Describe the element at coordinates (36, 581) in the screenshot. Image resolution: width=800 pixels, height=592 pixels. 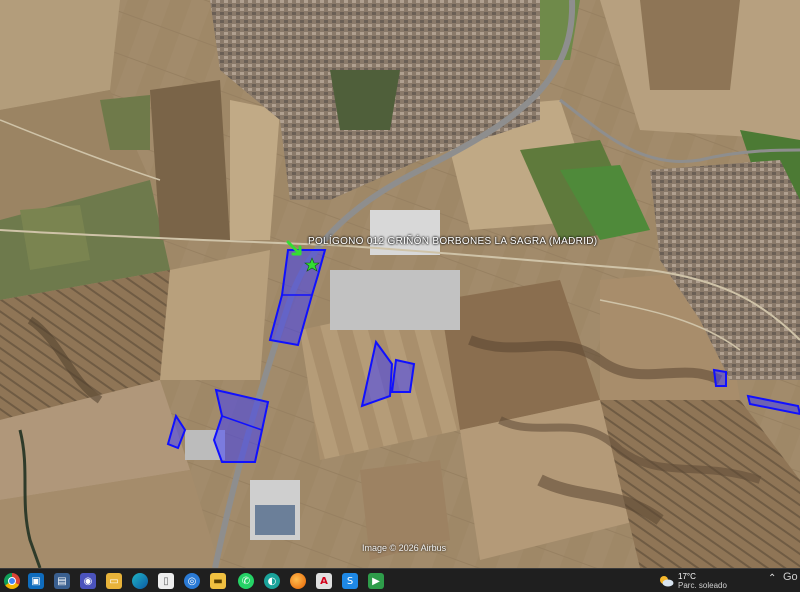
I see `outlook-icon: ▣` at that location.